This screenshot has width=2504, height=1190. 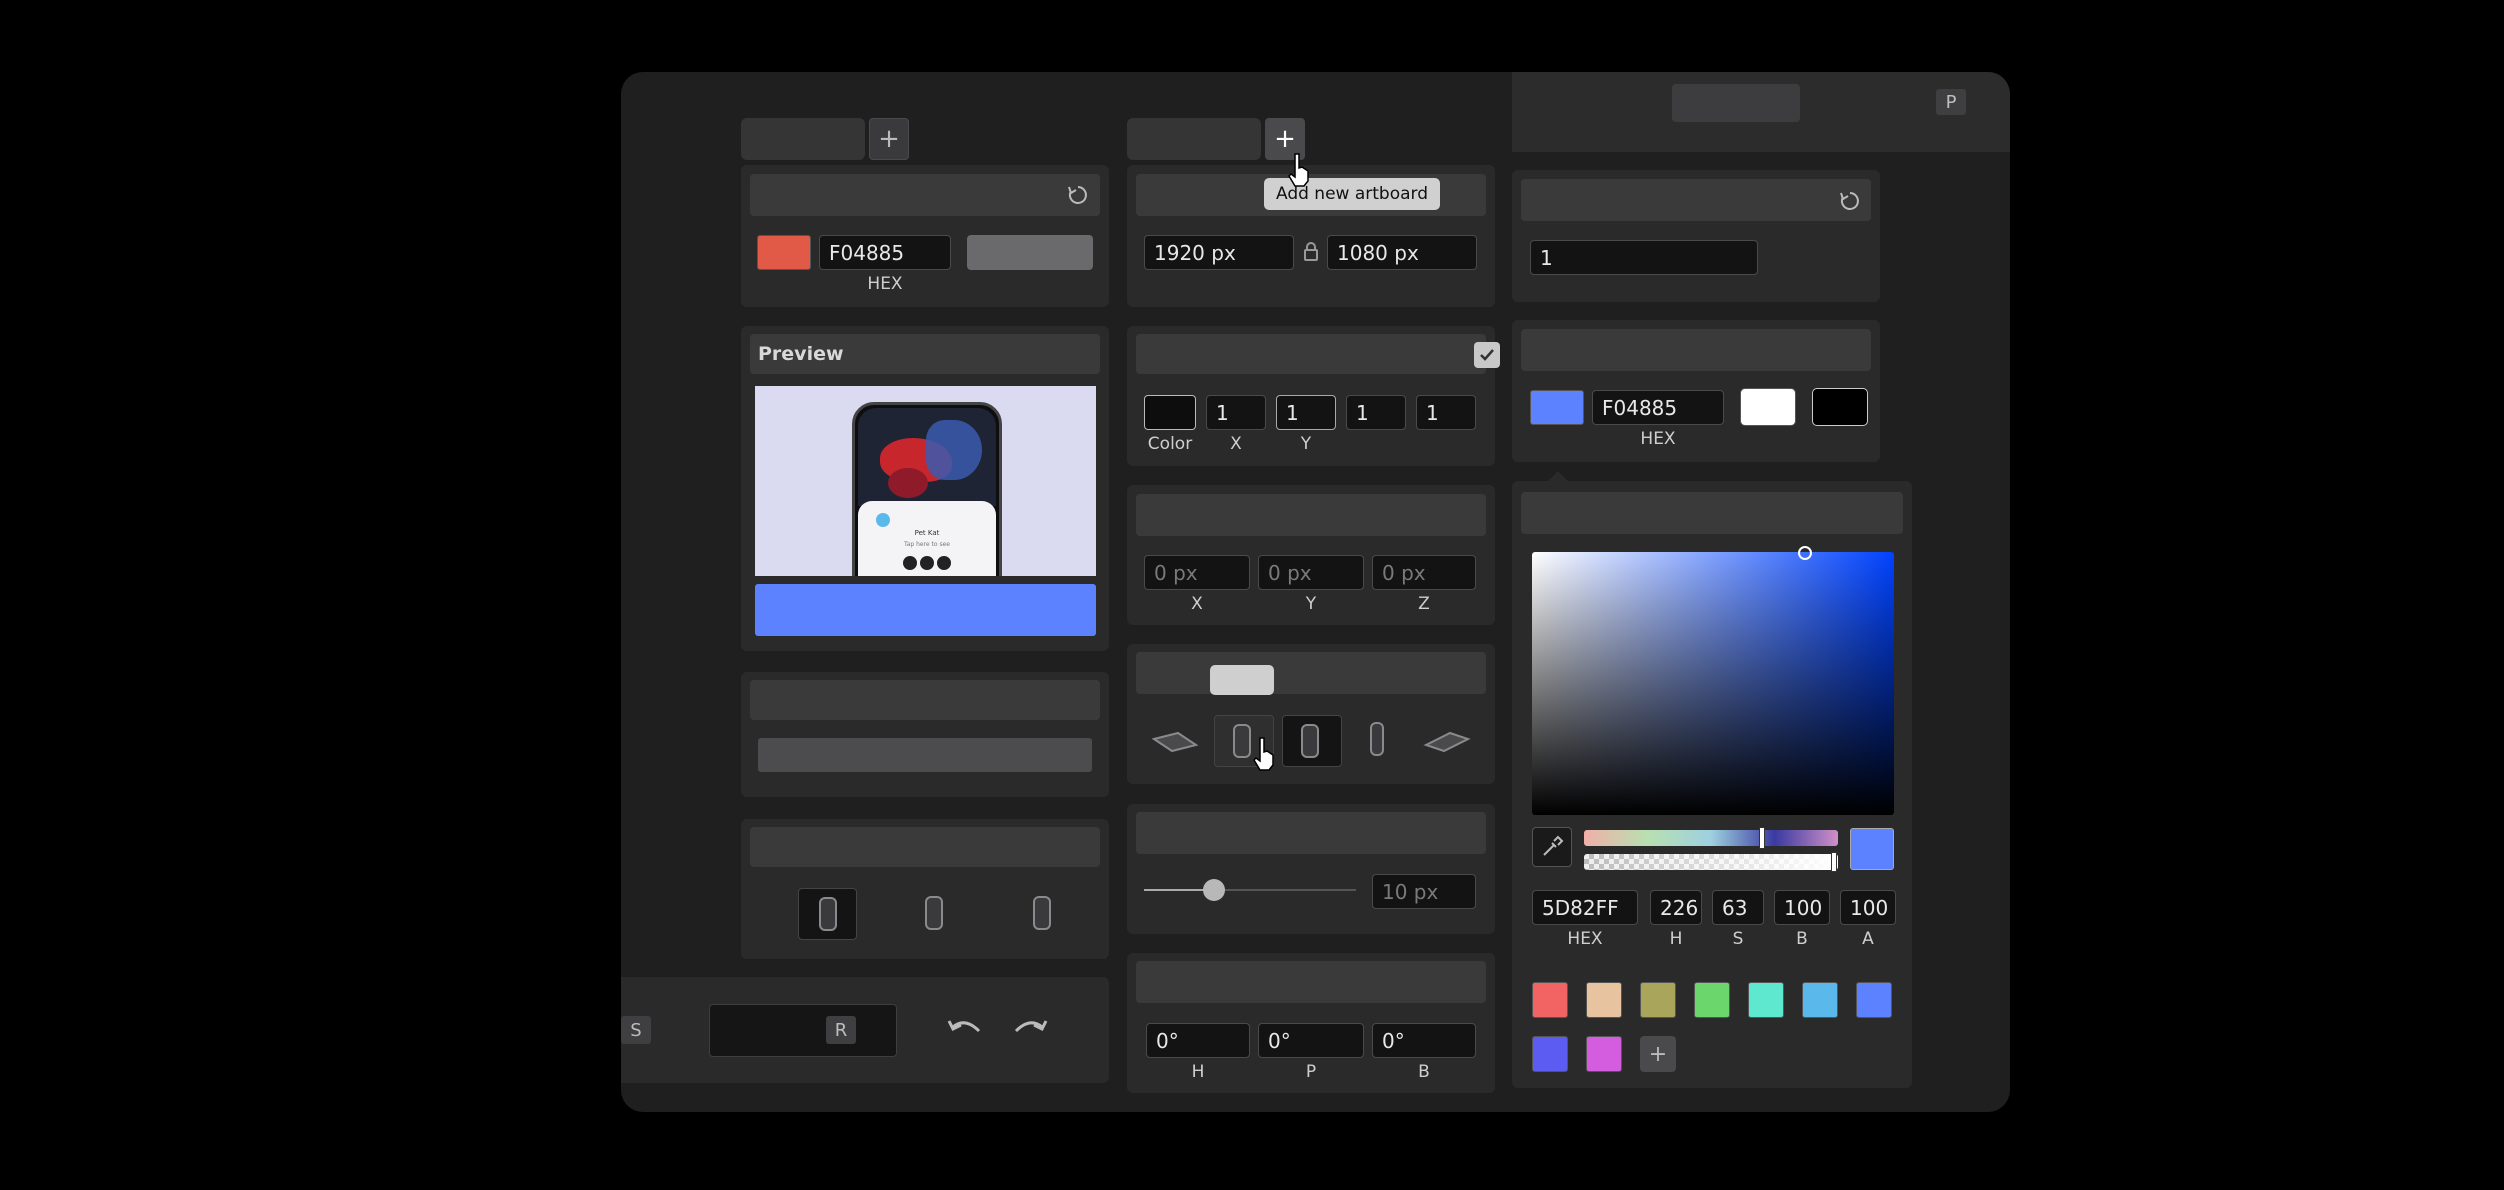 I want to click on device-header, so click(x=925, y=847).